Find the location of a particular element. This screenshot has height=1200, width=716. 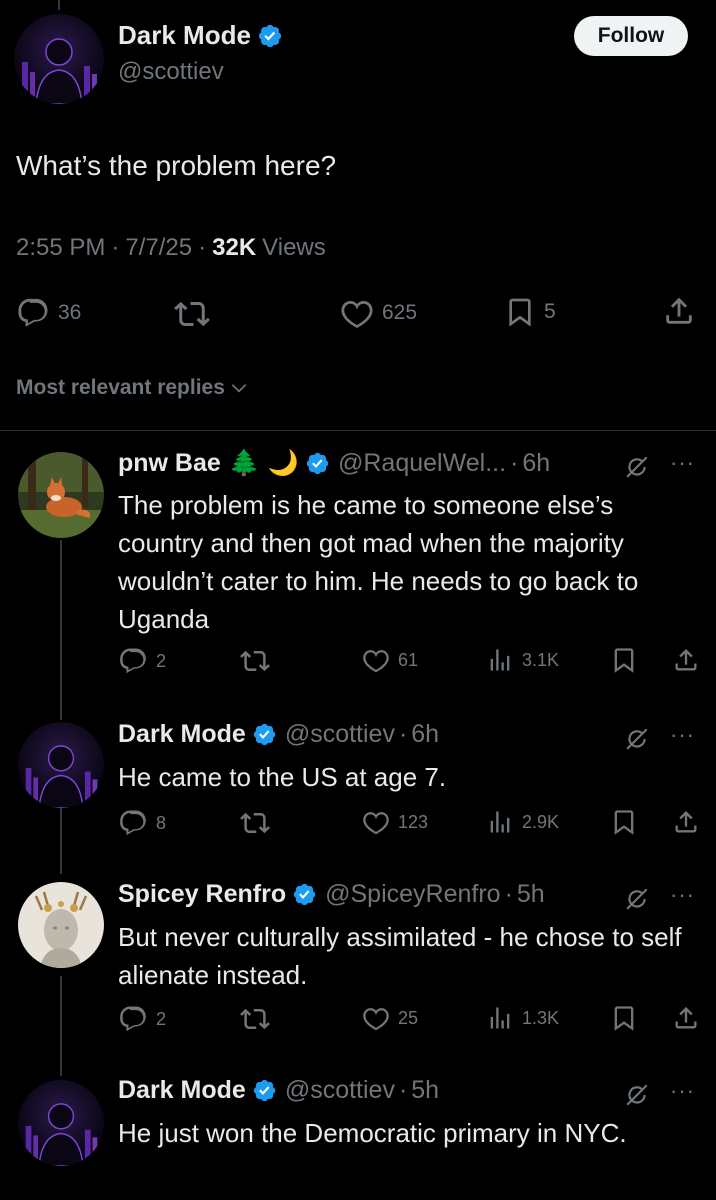

author-name-text: Dark Mode is located at coordinates (184, 35).